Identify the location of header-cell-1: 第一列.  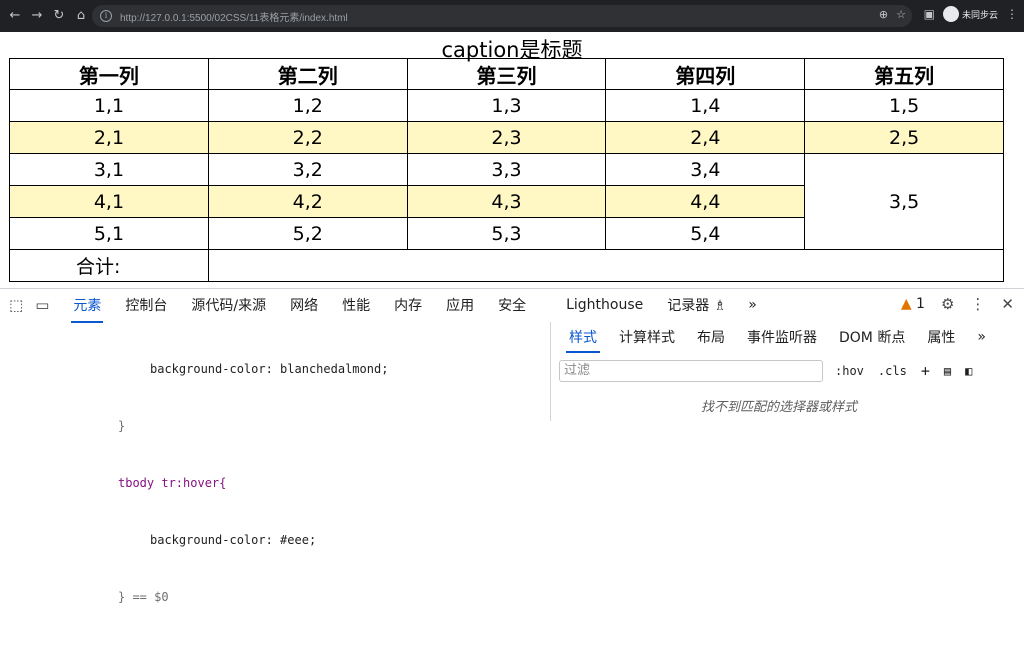
(109, 74).